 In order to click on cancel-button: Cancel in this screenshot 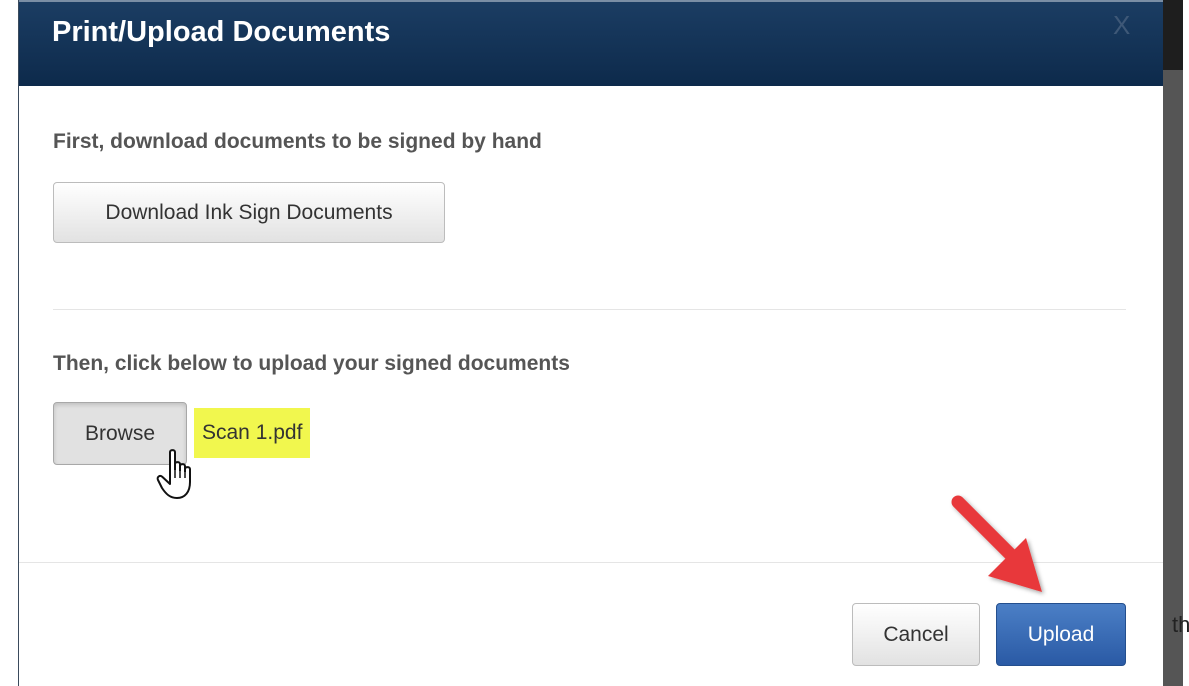, I will do `click(916, 634)`.